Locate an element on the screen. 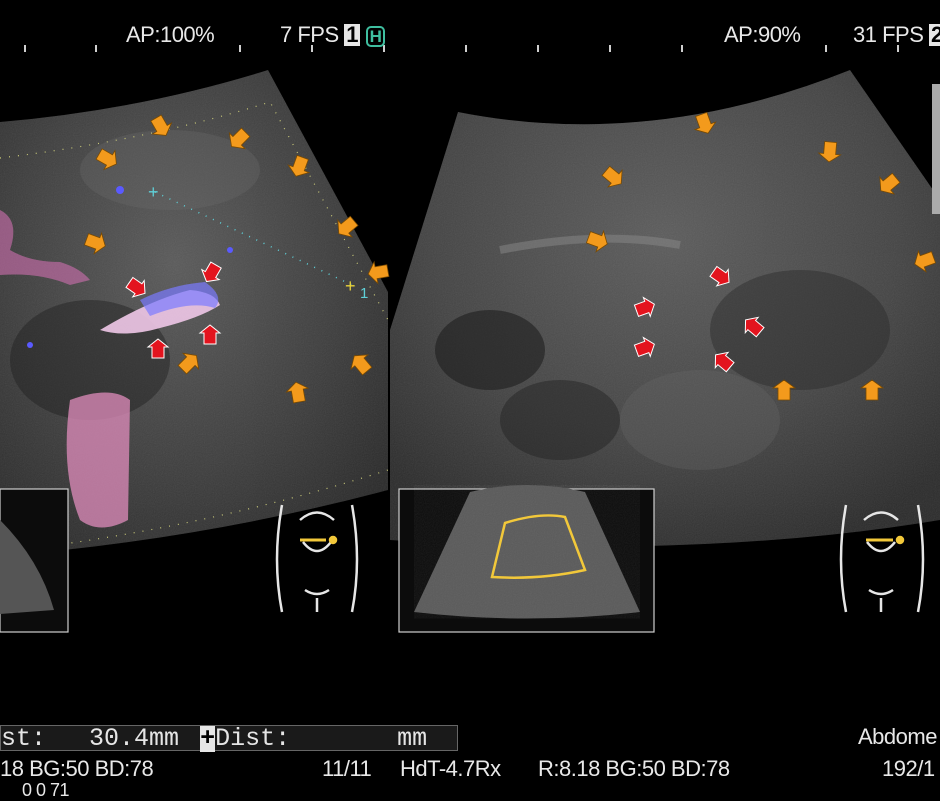  h-mode-badge: H is located at coordinates (375, 36).